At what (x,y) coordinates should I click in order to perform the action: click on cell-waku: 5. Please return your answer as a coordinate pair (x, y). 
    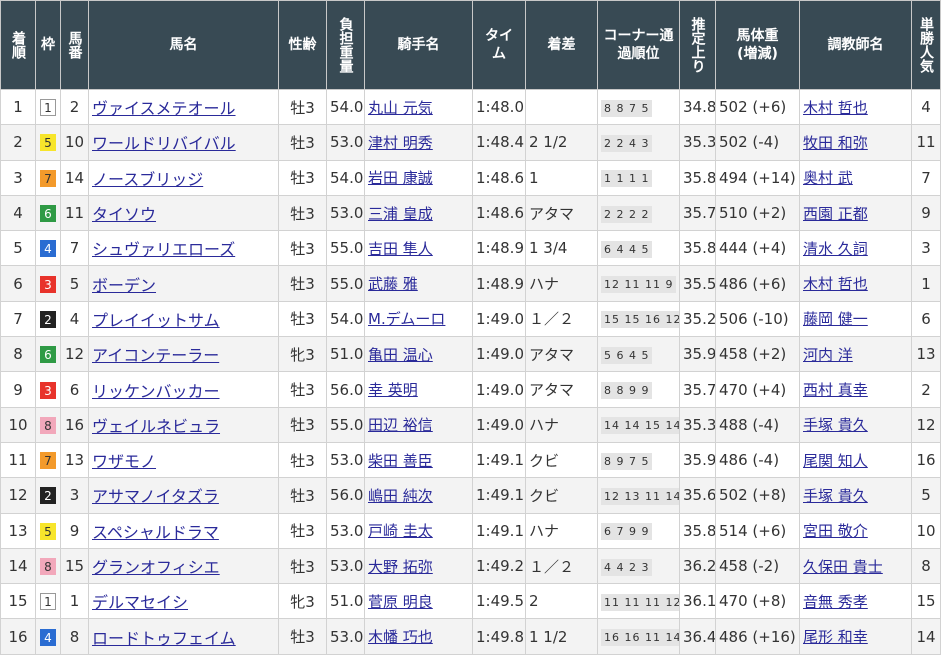
    Looking at the image, I should click on (48, 142).